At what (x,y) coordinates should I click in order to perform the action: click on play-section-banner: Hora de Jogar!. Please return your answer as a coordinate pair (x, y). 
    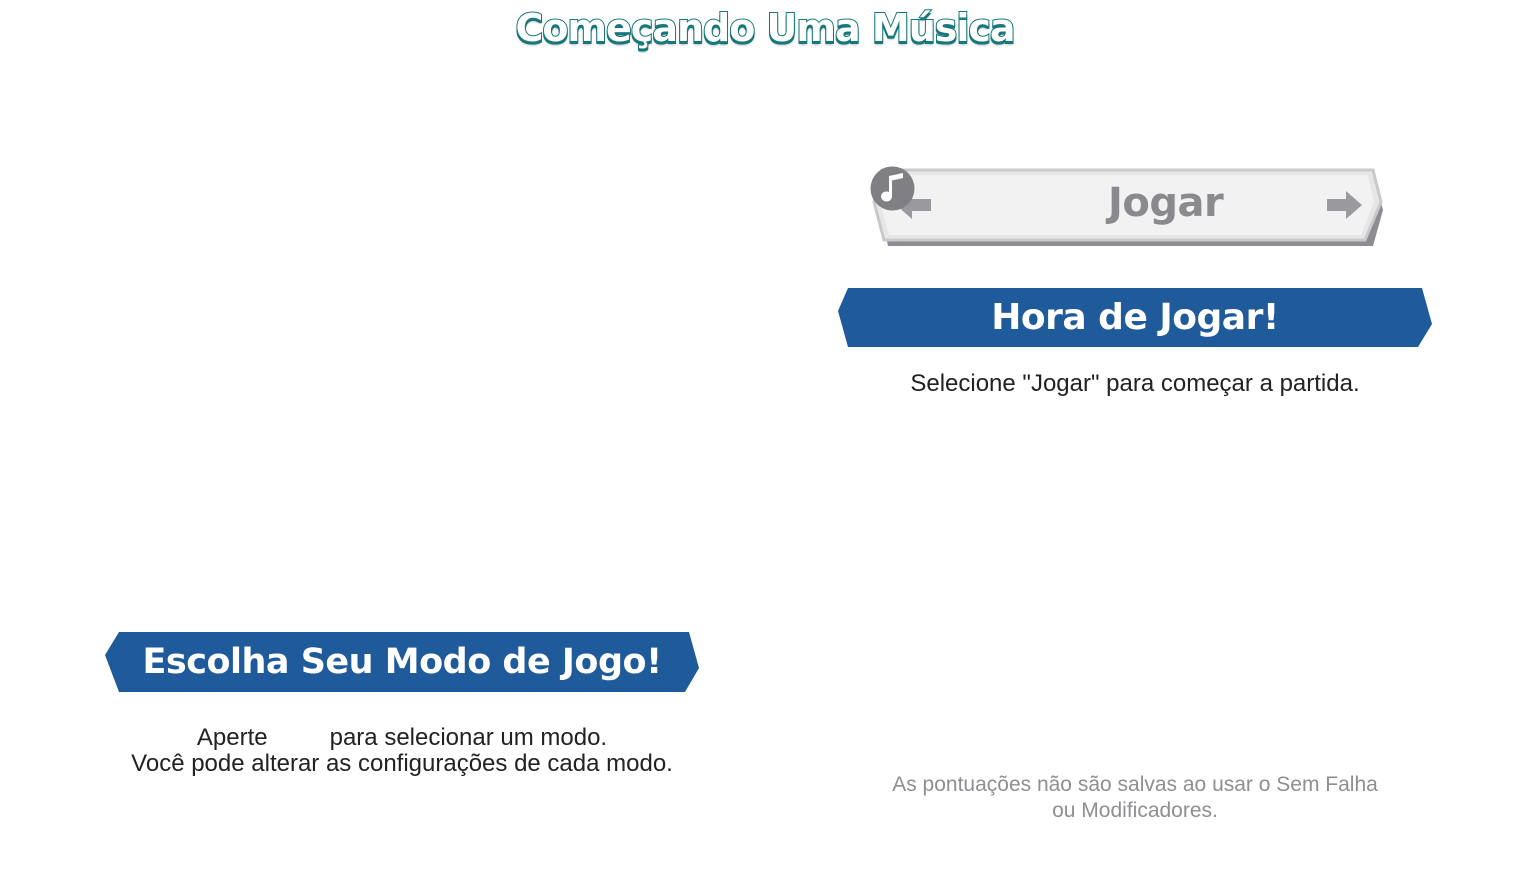
    Looking at the image, I should click on (1135, 317).